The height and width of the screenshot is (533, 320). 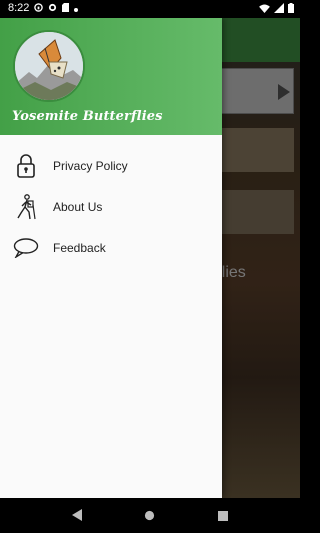 I want to click on status-icons-right, so click(x=276, y=9).